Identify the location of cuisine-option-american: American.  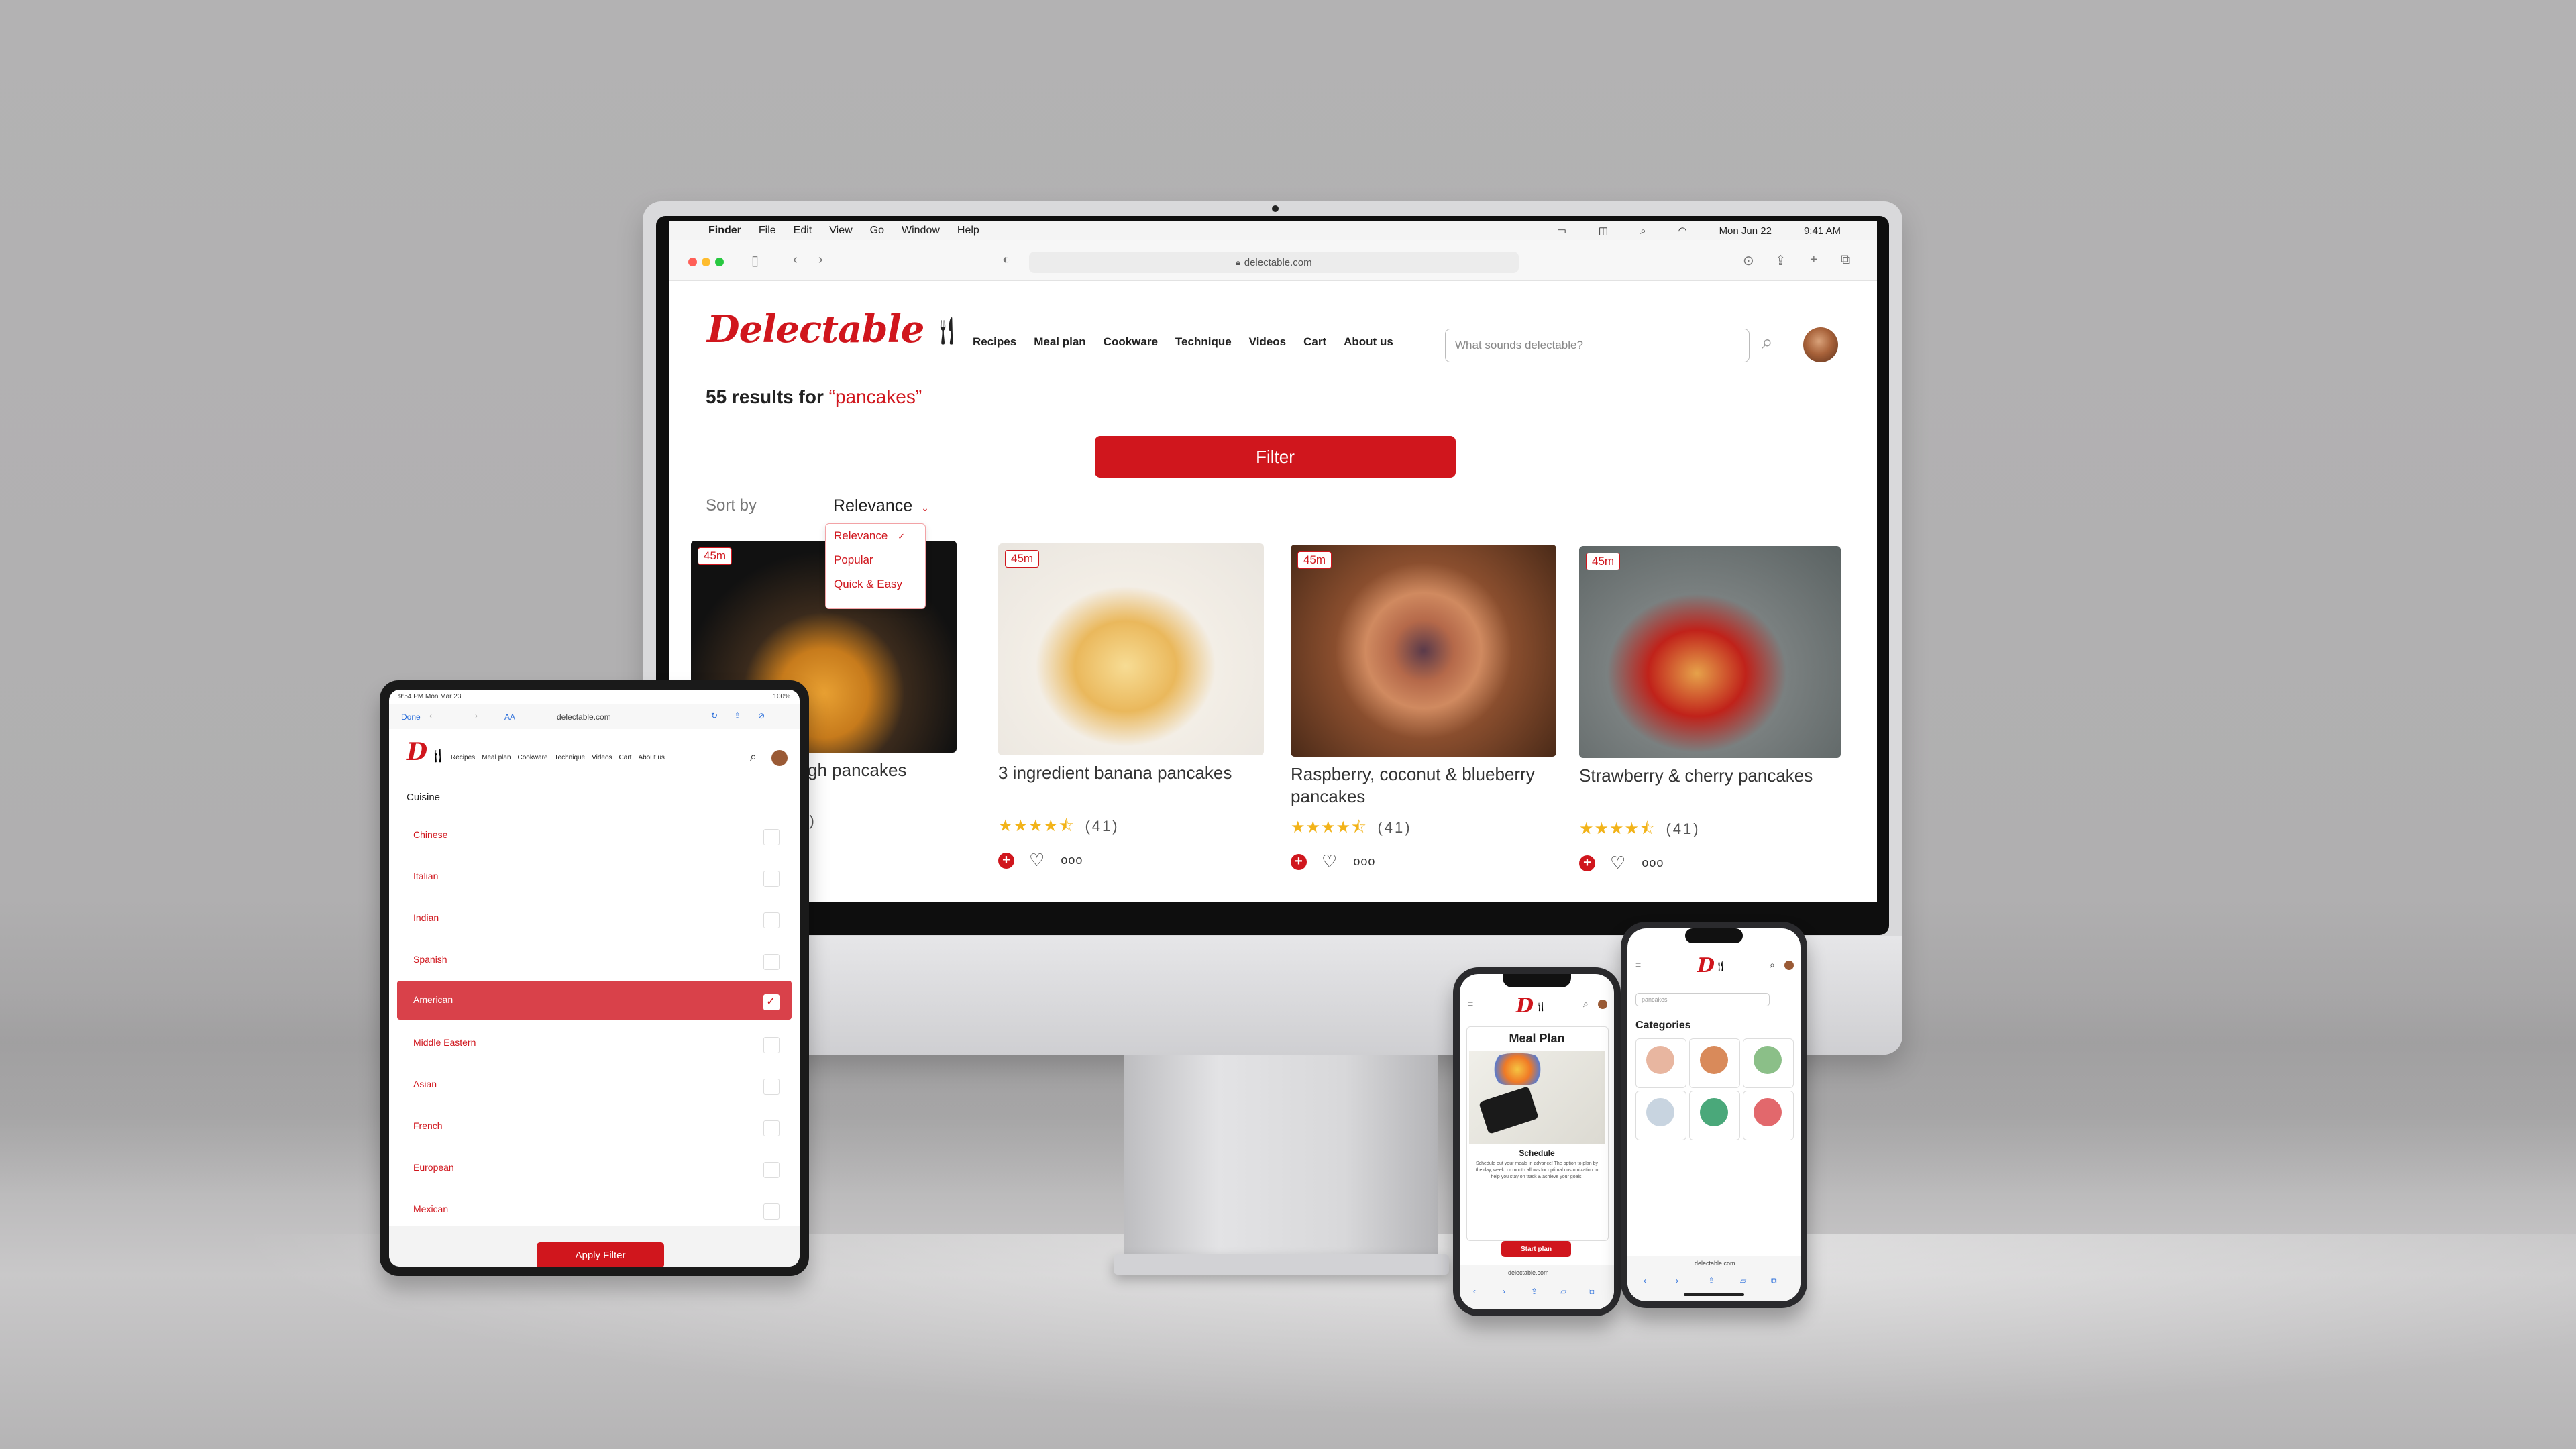
(594, 1000).